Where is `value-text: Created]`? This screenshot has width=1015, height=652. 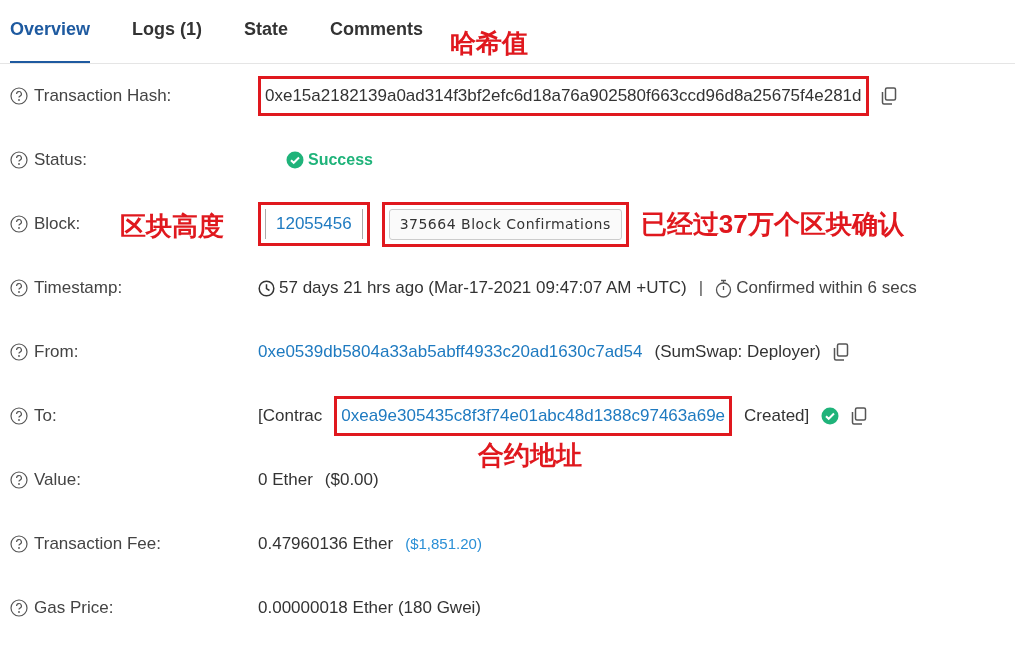 value-text: Created] is located at coordinates (777, 416).